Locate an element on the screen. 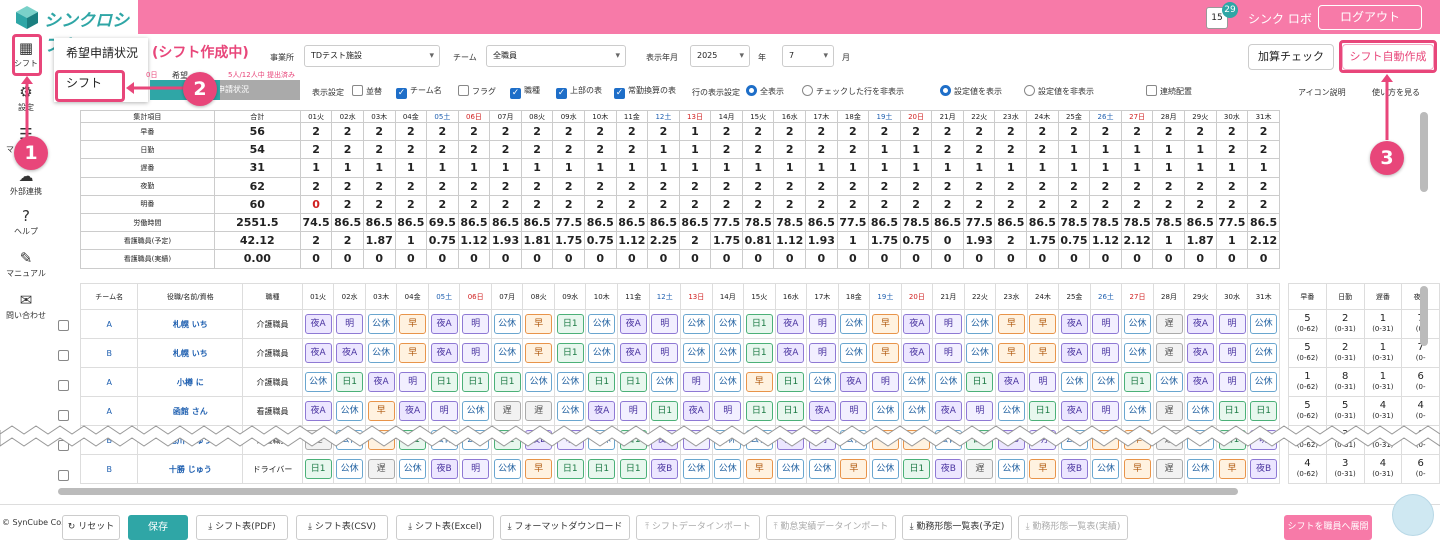 The height and width of the screenshot is (543, 1440). expand-to-staff-button: シフトを職員へ展開 is located at coordinates (1328, 527).